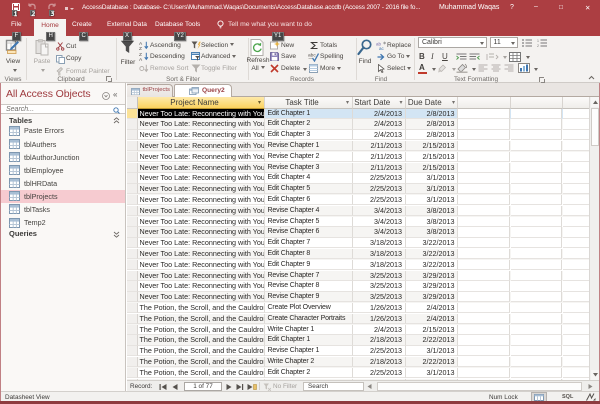 This screenshot has height=404, width=600. I want to click on svg-text: 2, so click(538, 45).